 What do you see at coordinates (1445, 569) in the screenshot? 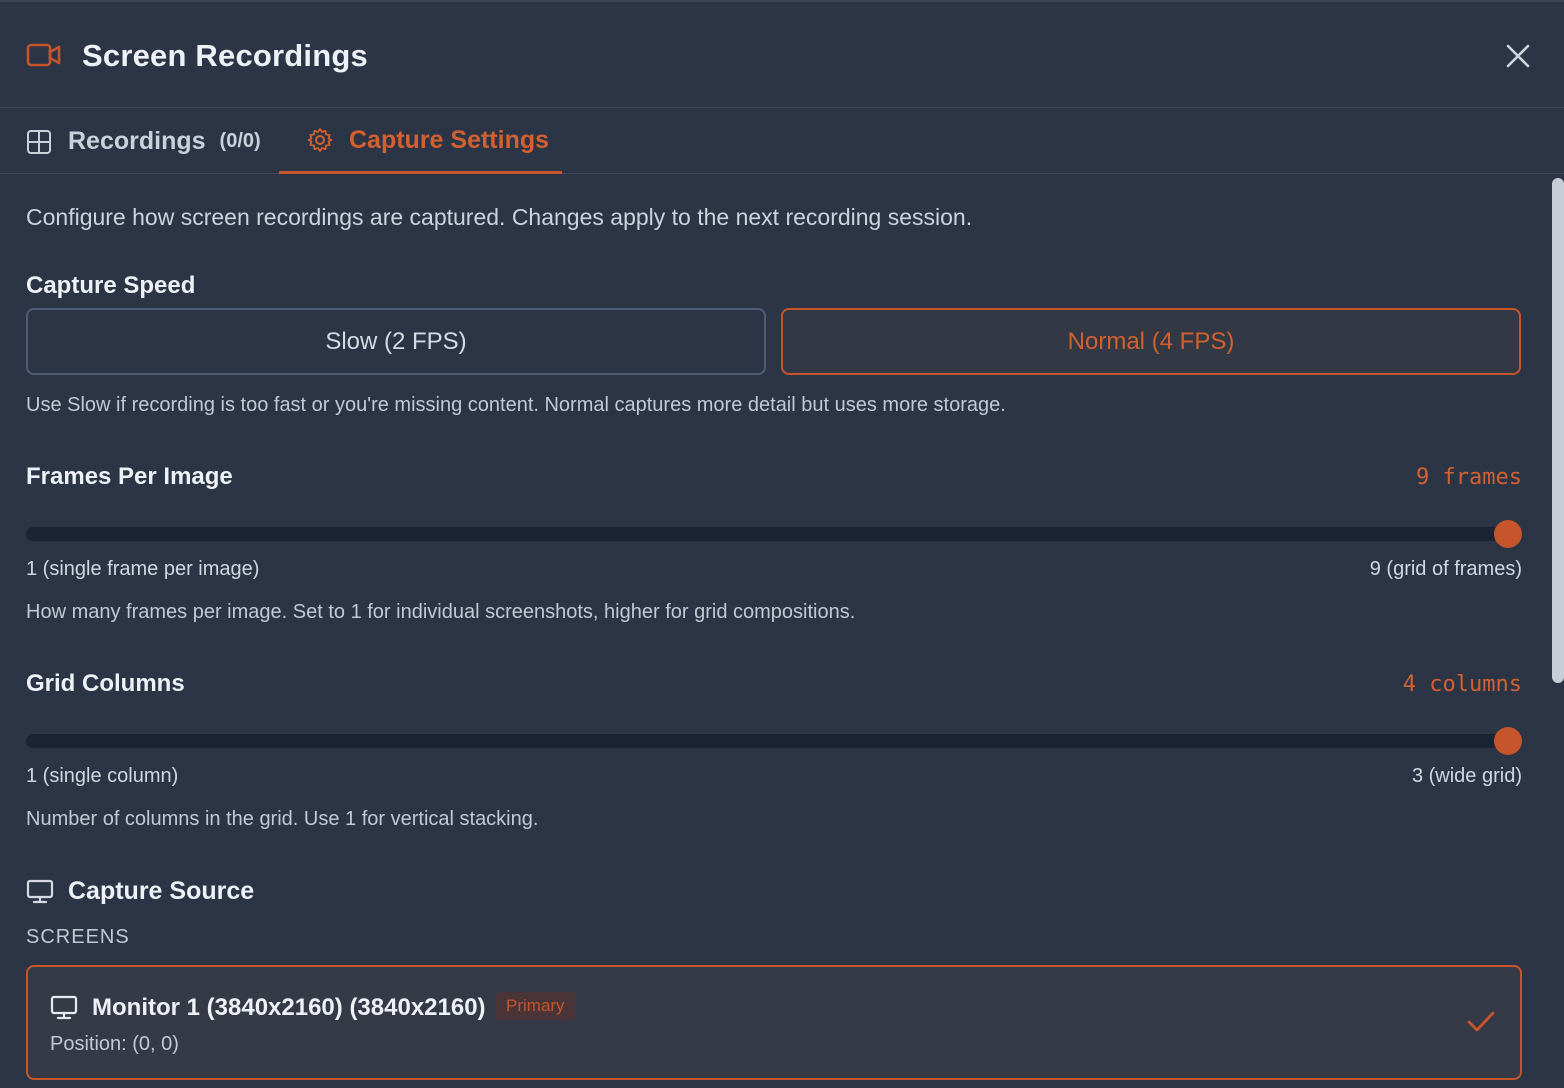
I see `frames-max-label: 9 (grid of frames)` at bounding box center [1445, 569].